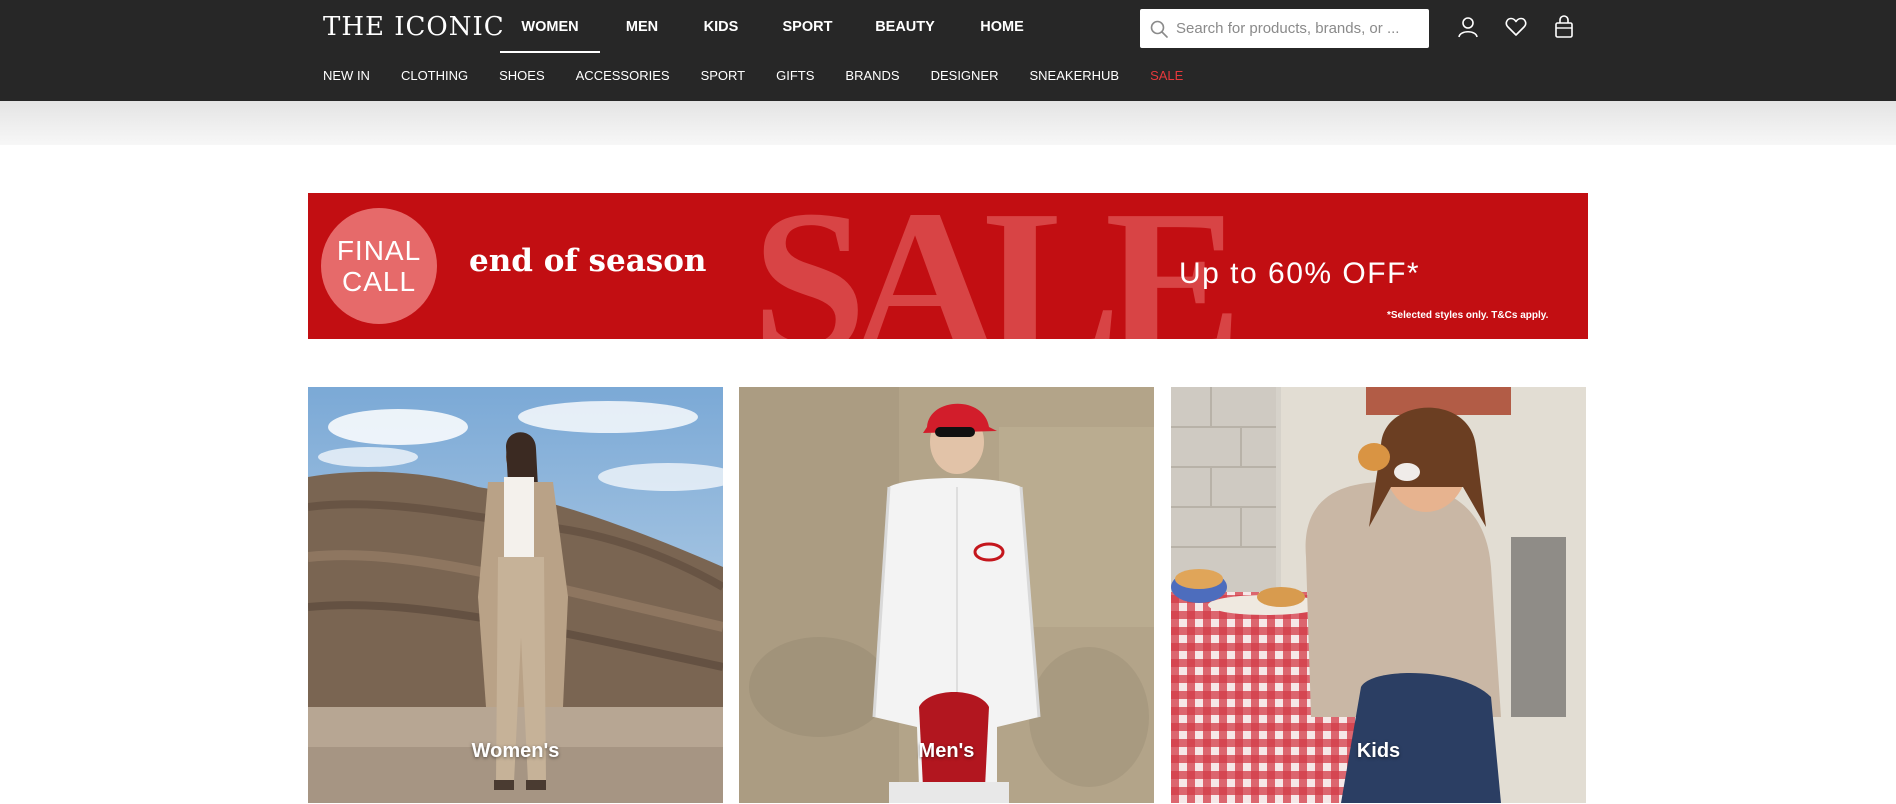 The height and width of the screenshot is (804, 1896). Describe the element at coordinates (1296, 28) in the screenshot. I see `search-input` at that location.